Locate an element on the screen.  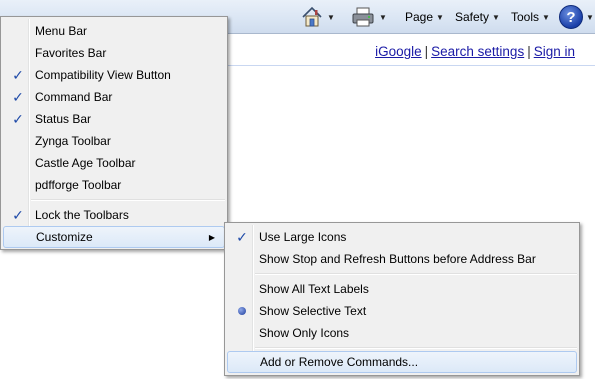
tools-menu-label: Tools is located at coordinates (525, 17).